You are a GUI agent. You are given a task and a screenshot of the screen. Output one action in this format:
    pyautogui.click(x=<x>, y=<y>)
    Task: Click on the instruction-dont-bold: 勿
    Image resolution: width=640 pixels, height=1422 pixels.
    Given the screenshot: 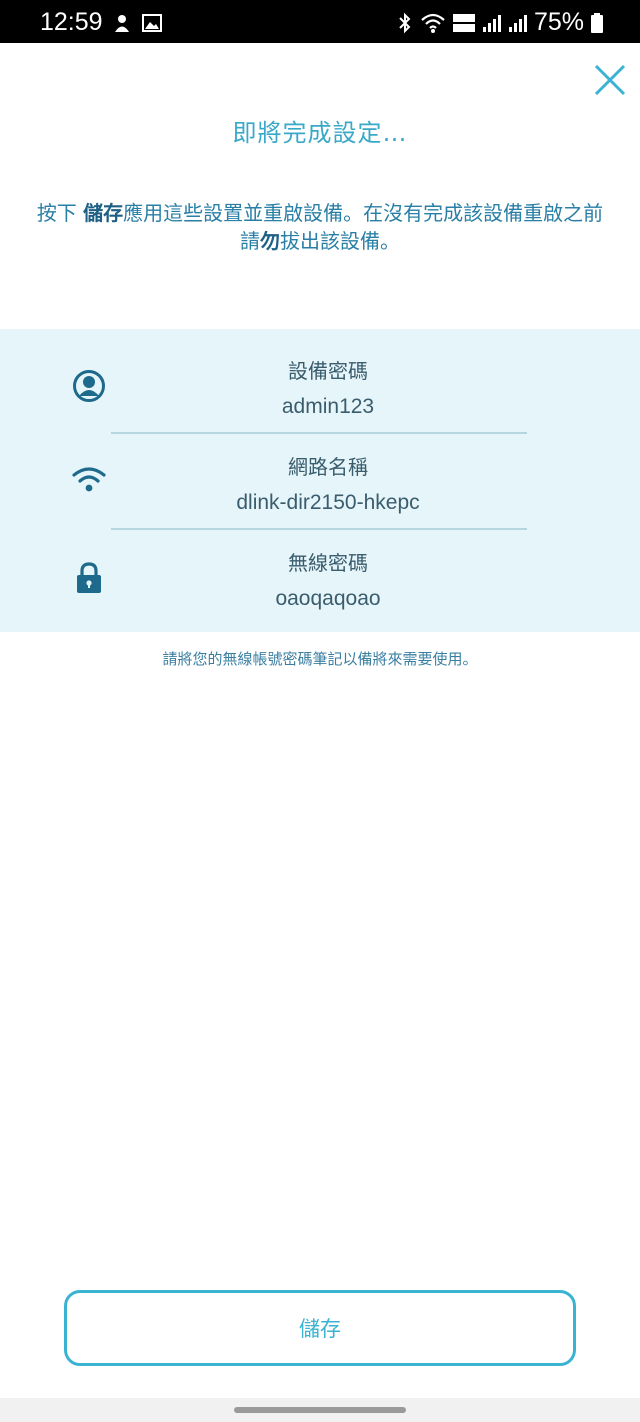 What is the action you would take?
    pyautogui.click(x=270, y=241)
    